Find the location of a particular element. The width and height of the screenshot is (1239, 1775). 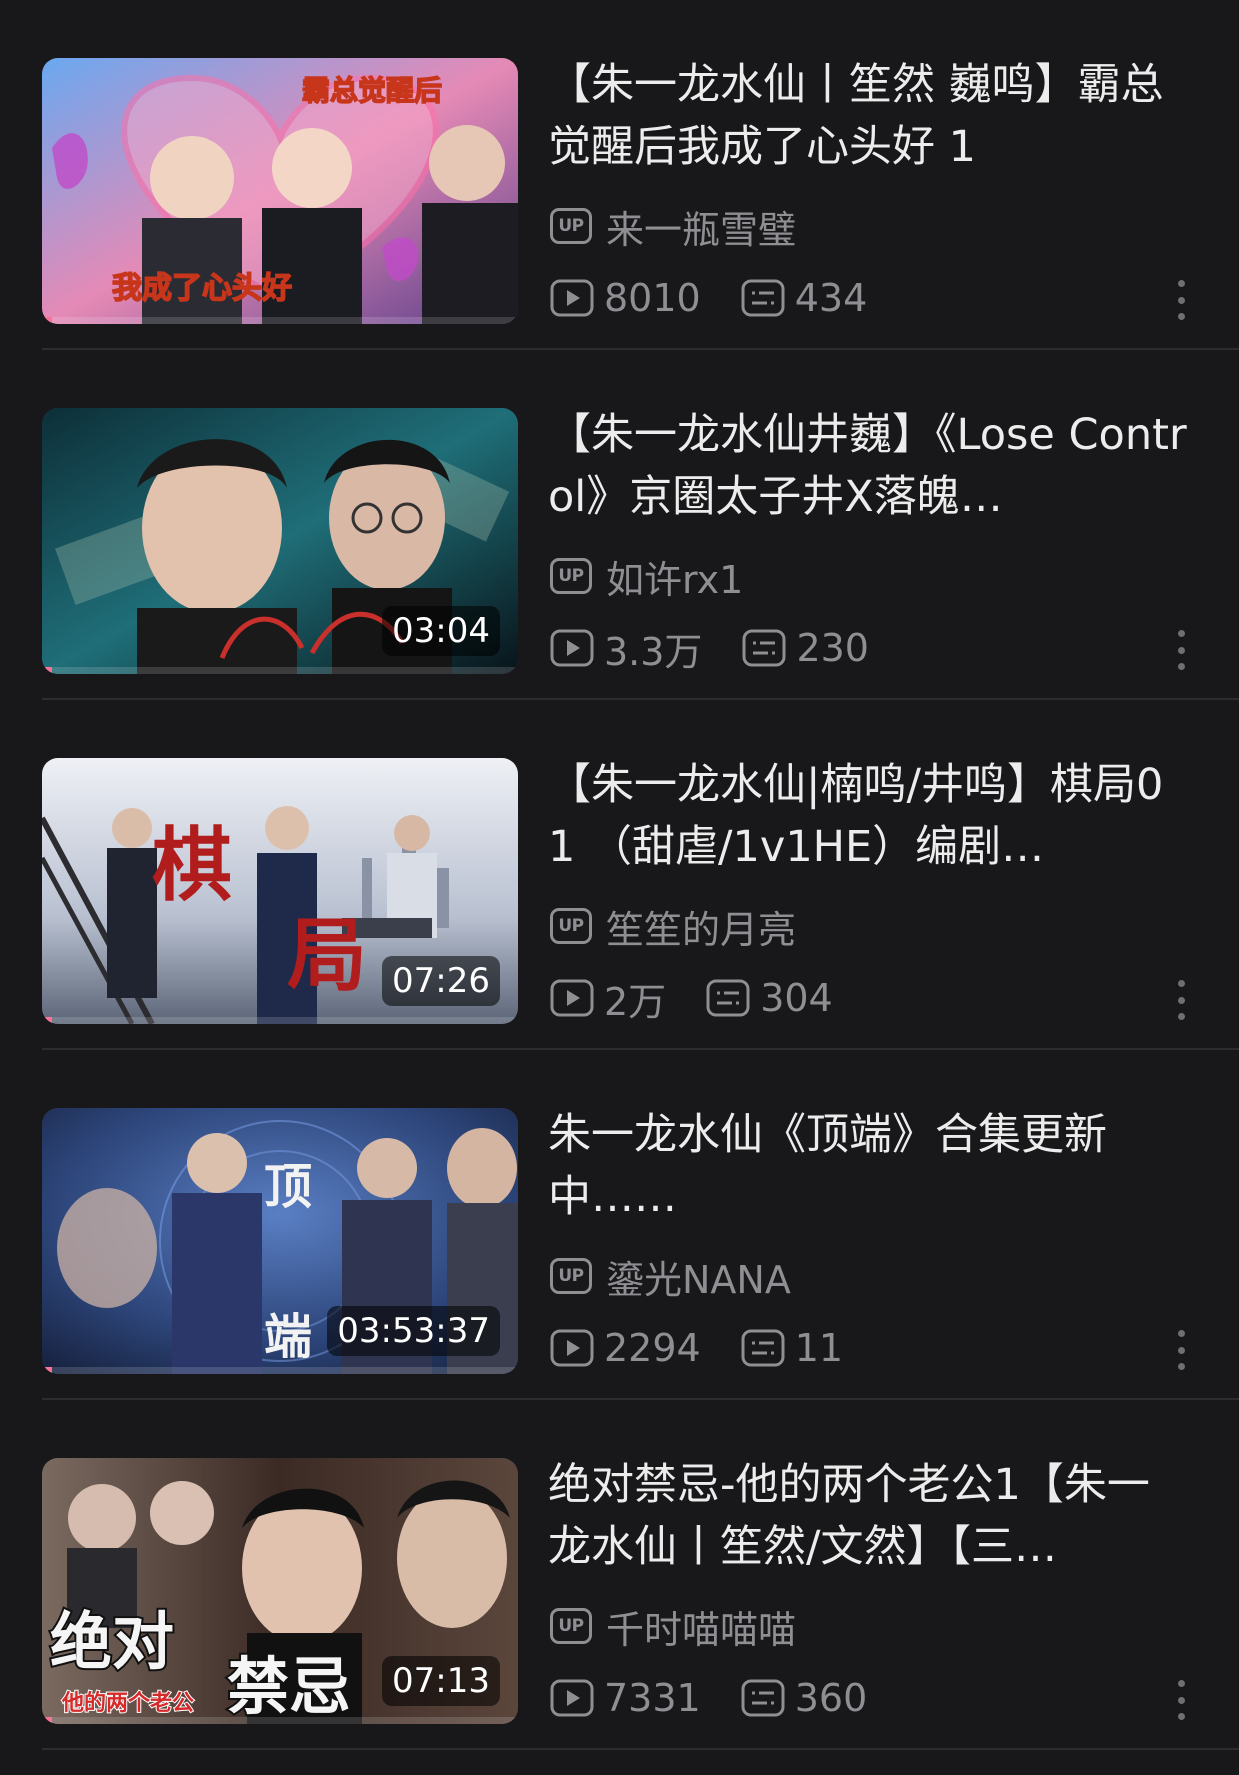

uploader-name: 鎏光NANA is located at coordinates (698, 1279).